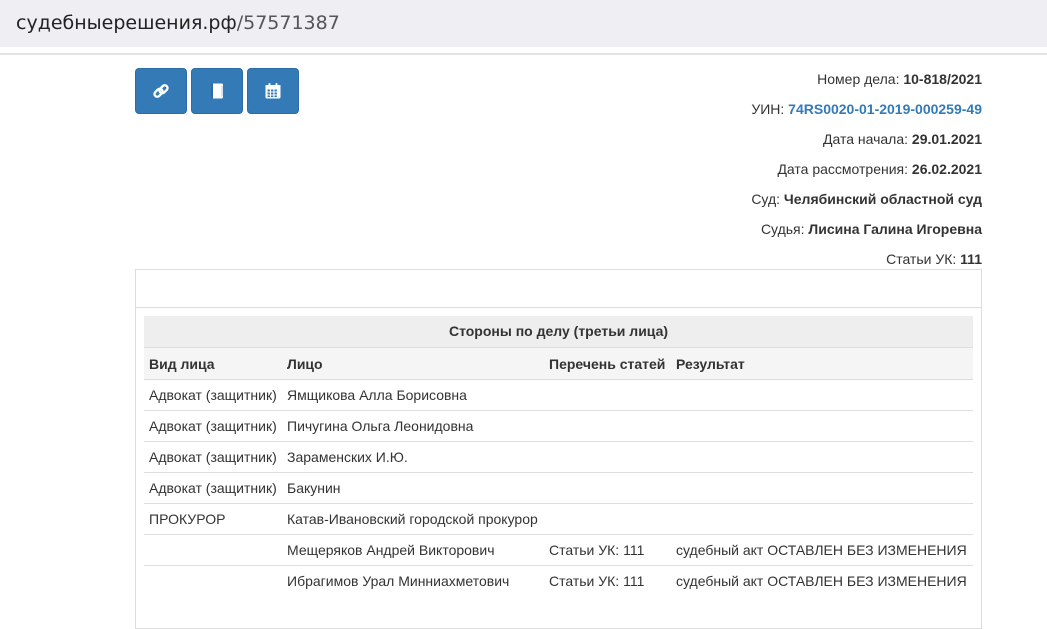 The image size is (1047, 629). What do you see at coordinates (822, 363) in the screenshot?
I see `column-header-result: Результат` at bounding box center [822, 363].